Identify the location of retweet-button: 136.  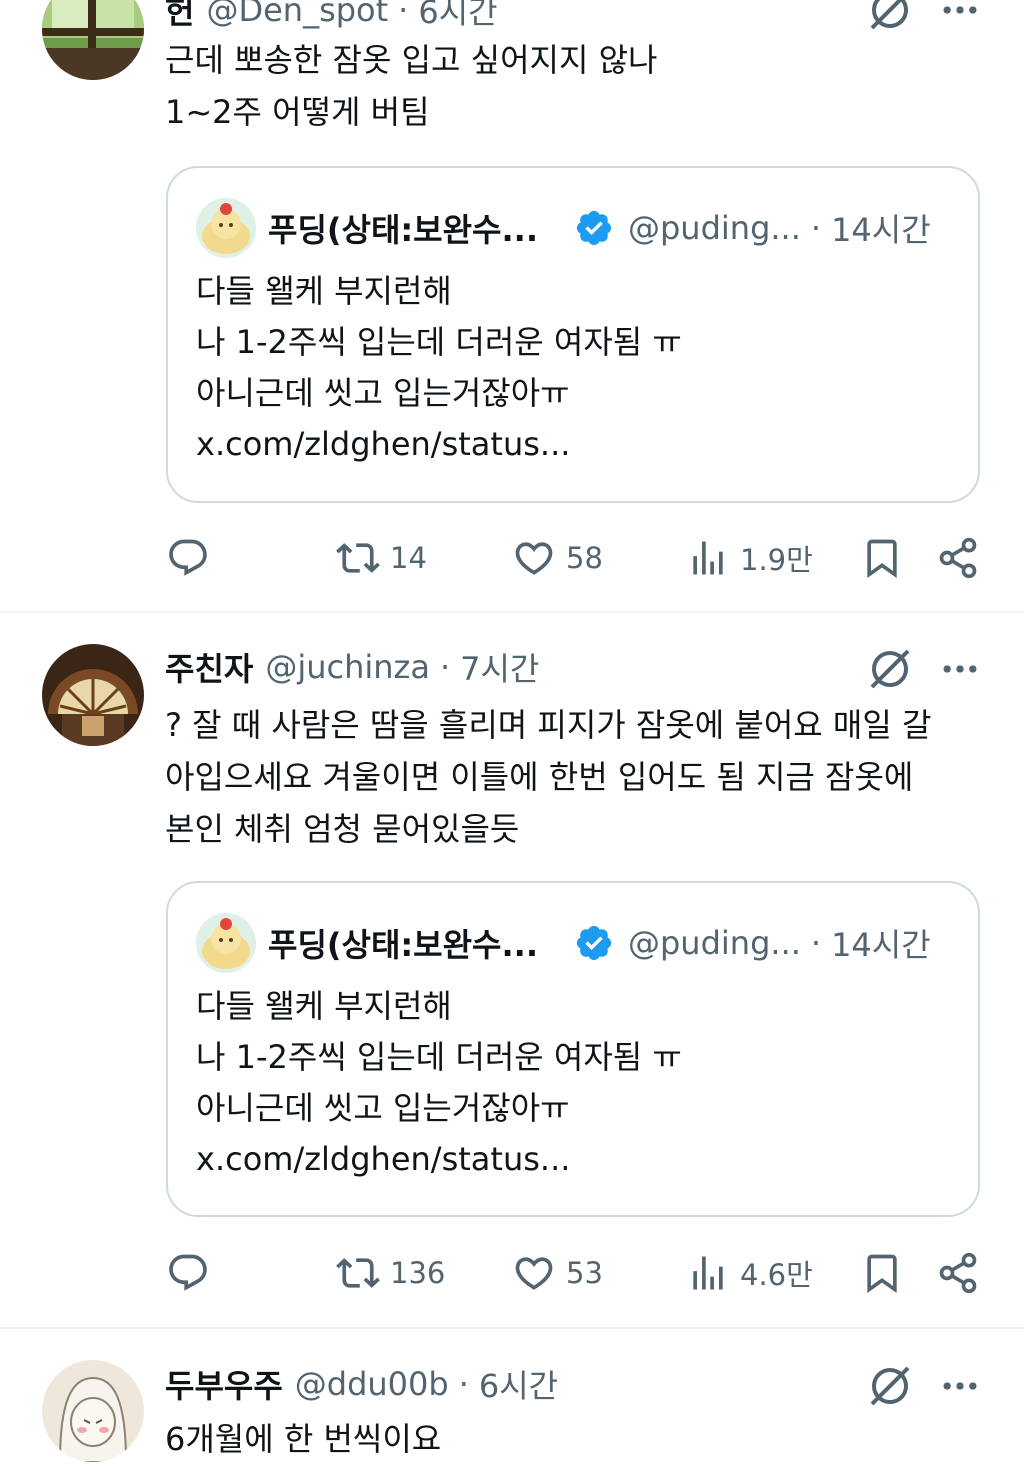
(390, 1273).